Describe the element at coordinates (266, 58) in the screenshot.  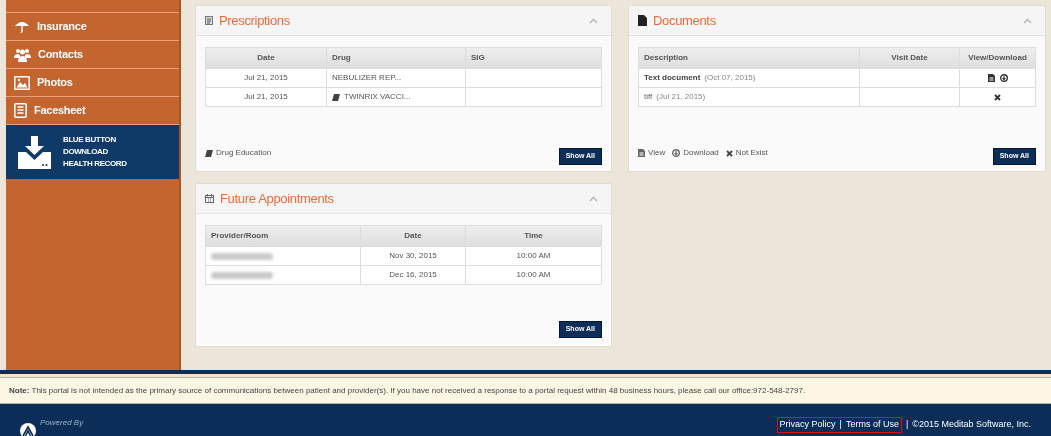
I see `column-header: Date` at that location.